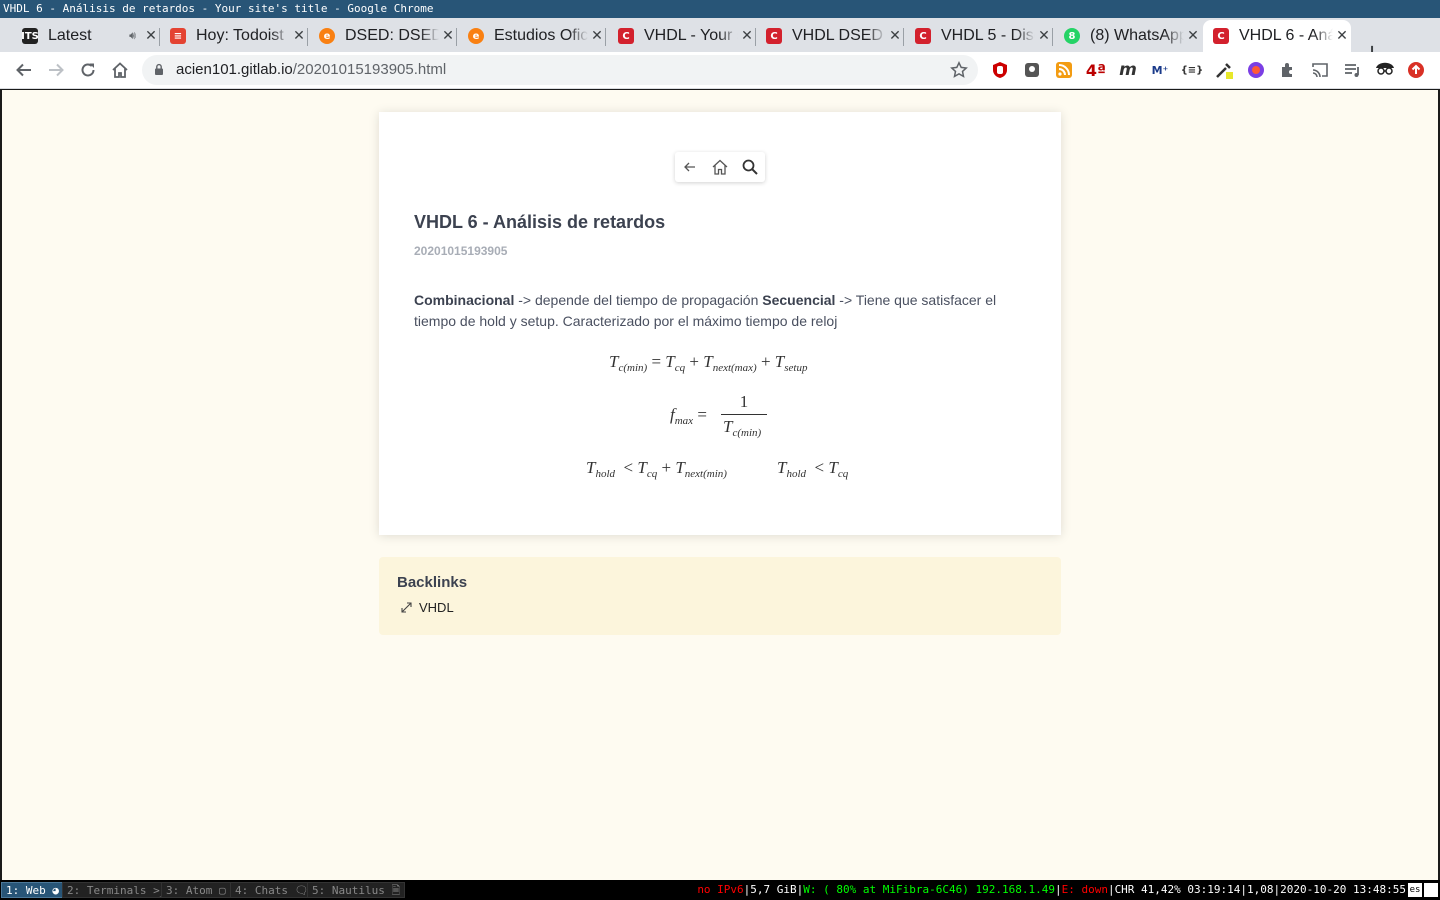  I want to click on ethernet-status: E: down, so click(1084, 889).